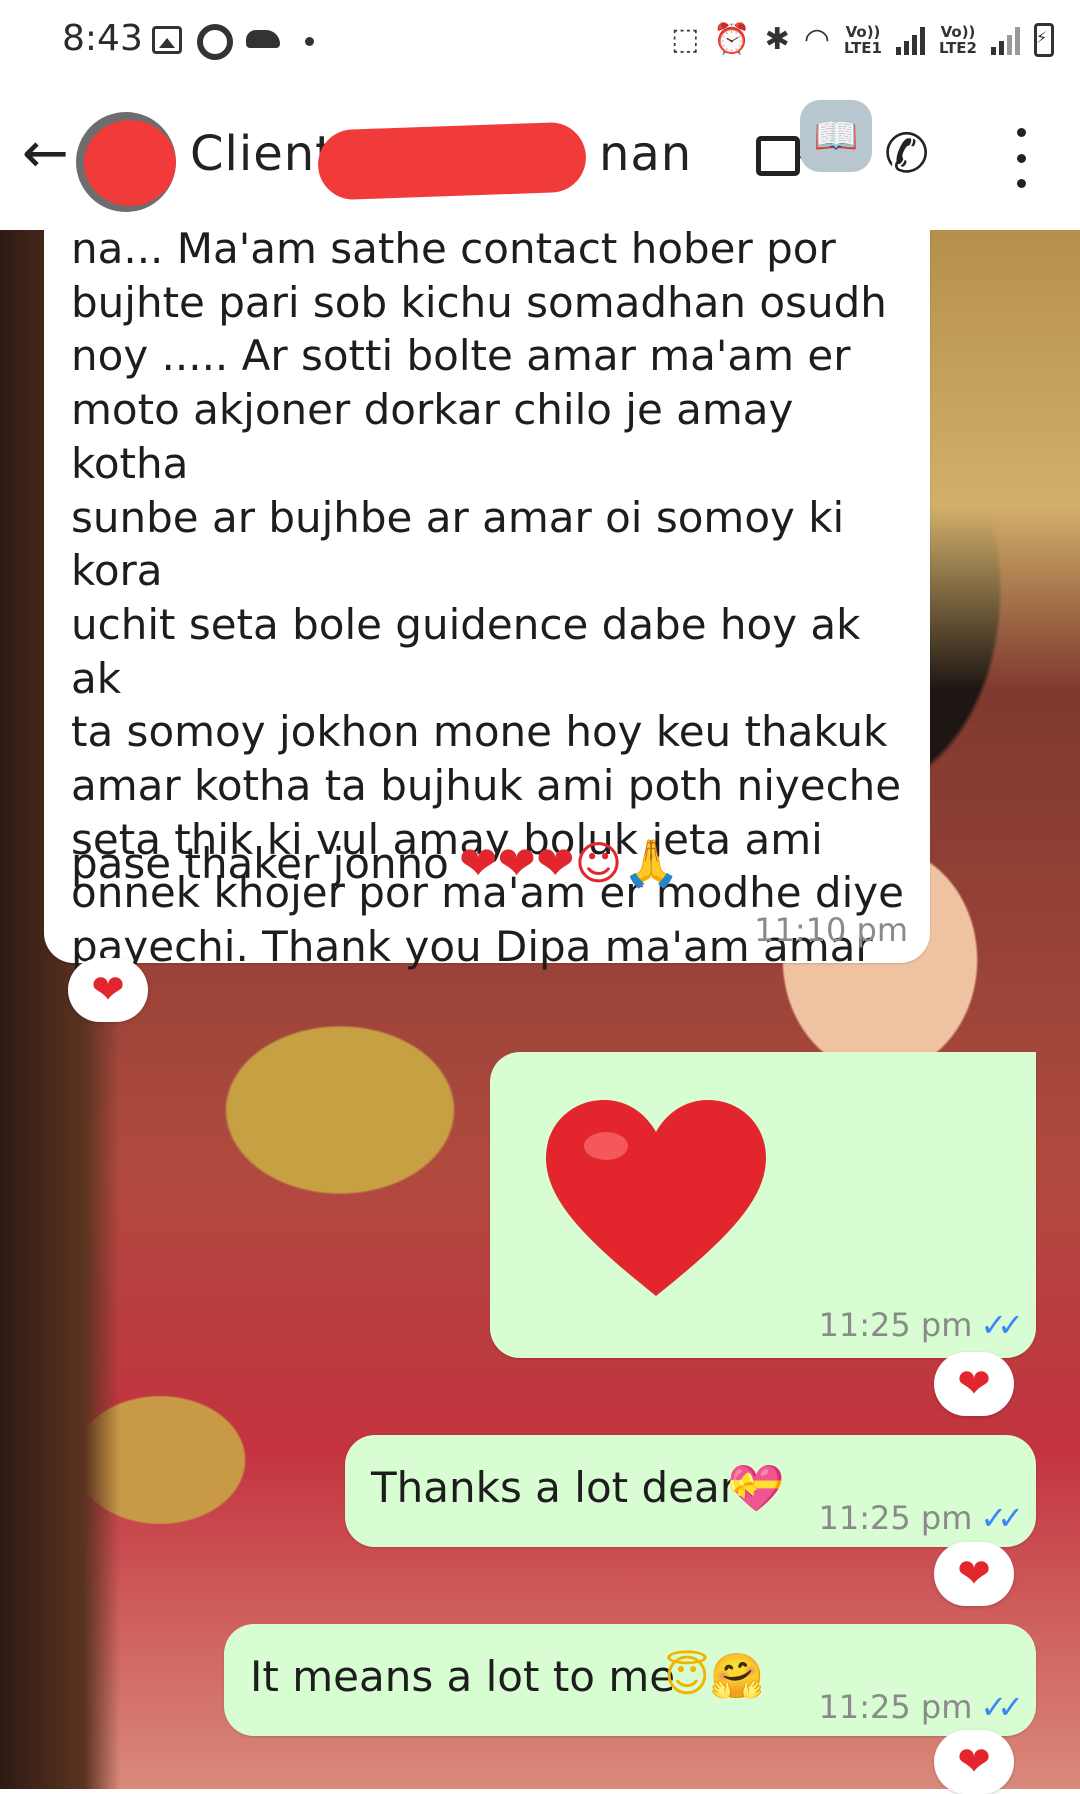 The width and height of the screenshot is (1080, 1794). What do you see at coordinates (777, 39) in the screenshot?
I see `bluetooth-icon: ✱` at bounding box center [777, 39].